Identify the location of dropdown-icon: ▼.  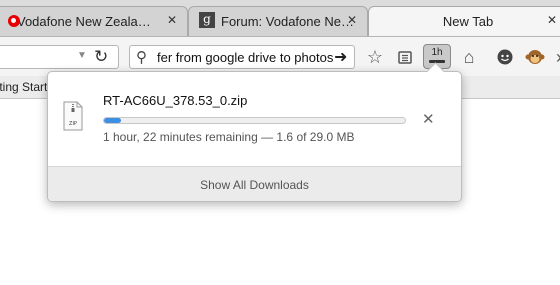
(82, 55).